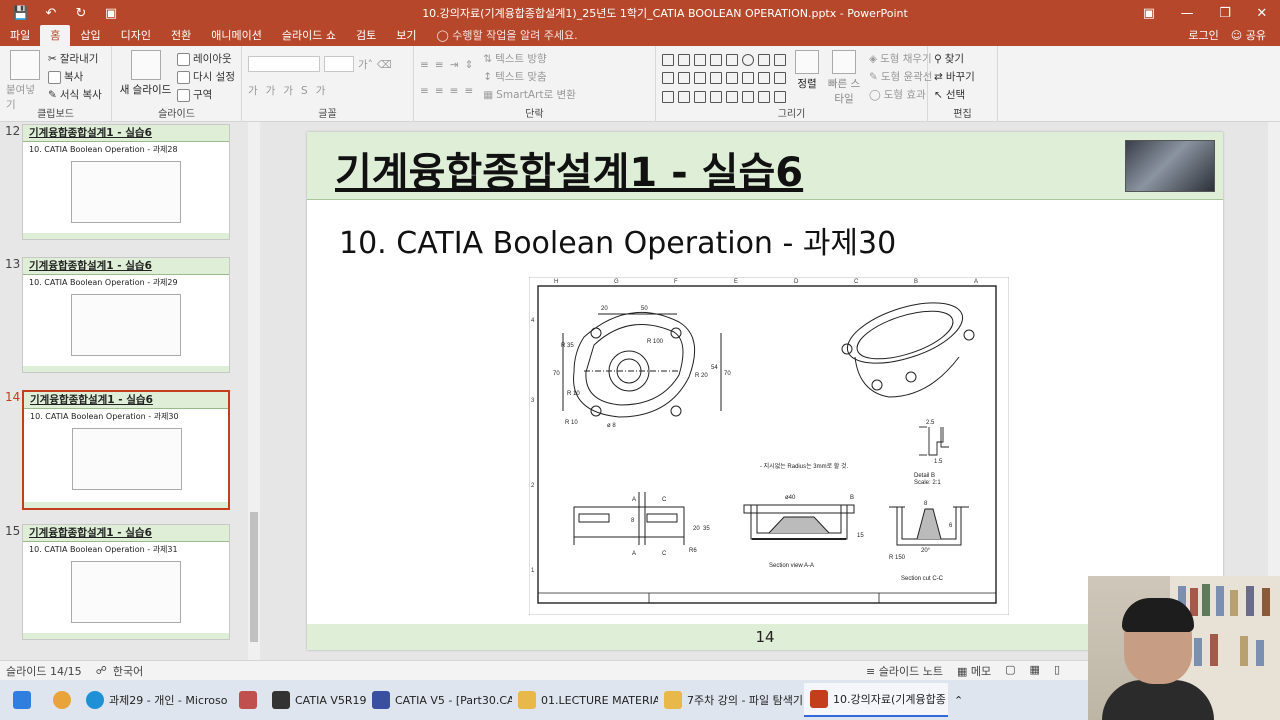 This screenshot has width=1280, height=720. I want to click on justify-icon: ≡, so click(468, 91).